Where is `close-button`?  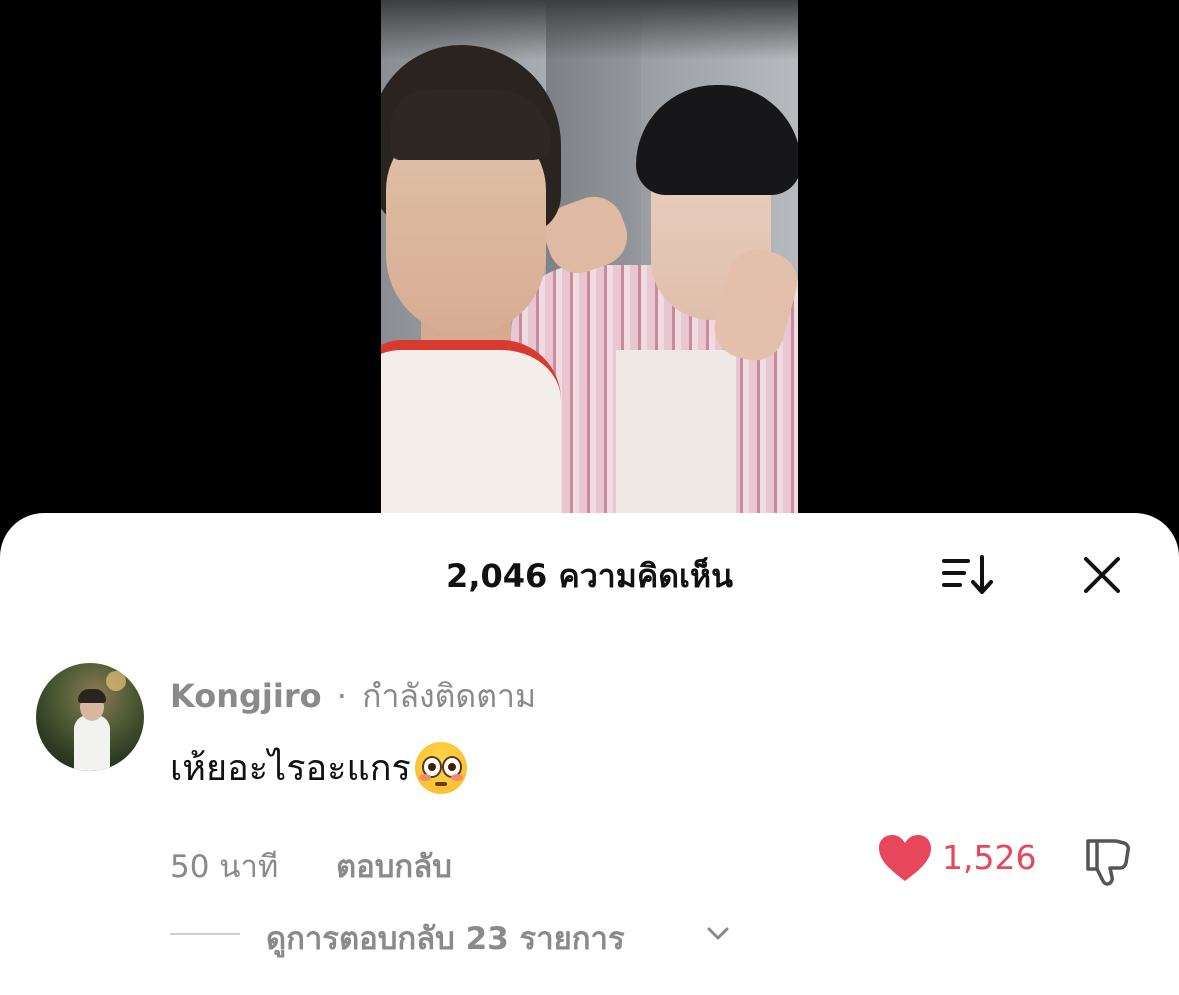
close-button is located at coordinates (1102, 575).